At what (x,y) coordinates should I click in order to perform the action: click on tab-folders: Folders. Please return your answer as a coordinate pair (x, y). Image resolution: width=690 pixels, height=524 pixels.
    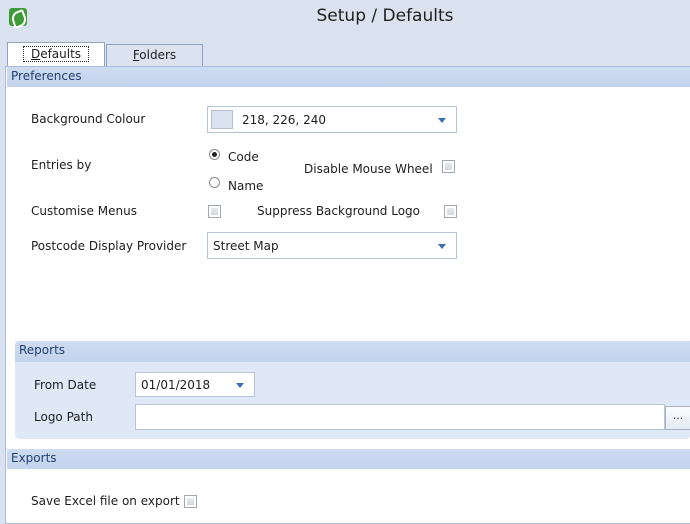
    Looking at the image, I should click on (154, 55).